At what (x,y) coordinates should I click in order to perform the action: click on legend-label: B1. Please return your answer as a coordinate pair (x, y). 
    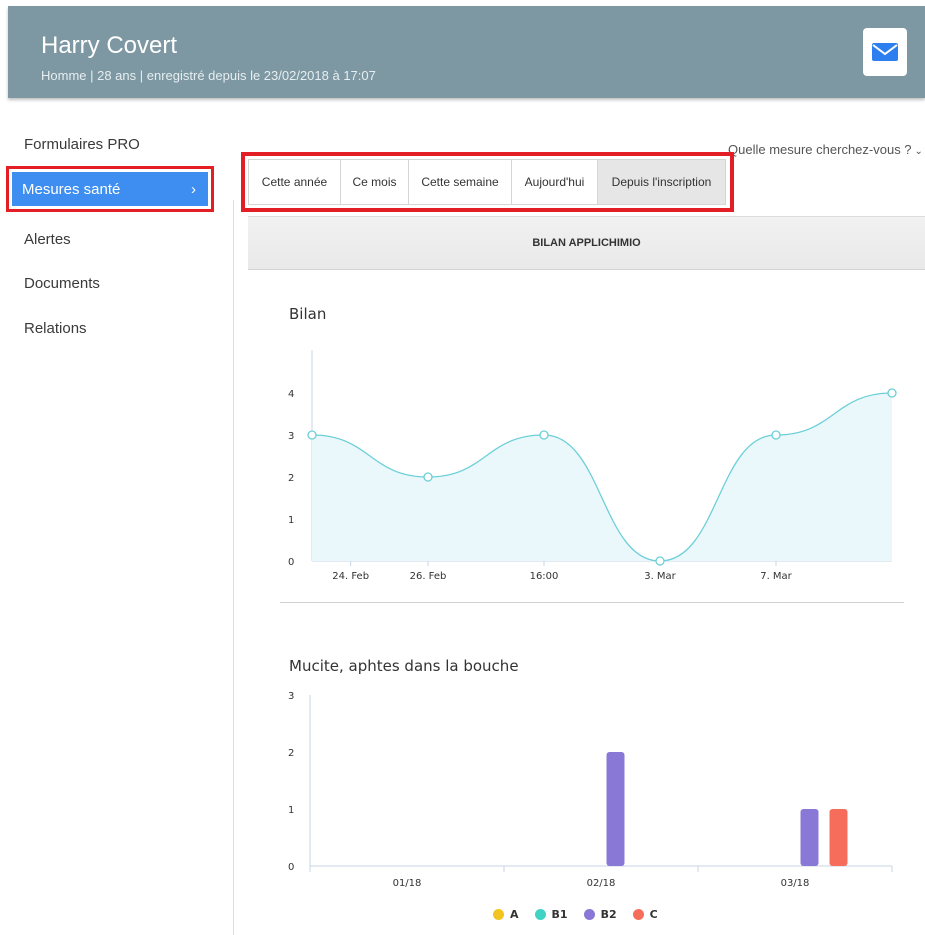
    Looking at the image, I should click on (559, 914).